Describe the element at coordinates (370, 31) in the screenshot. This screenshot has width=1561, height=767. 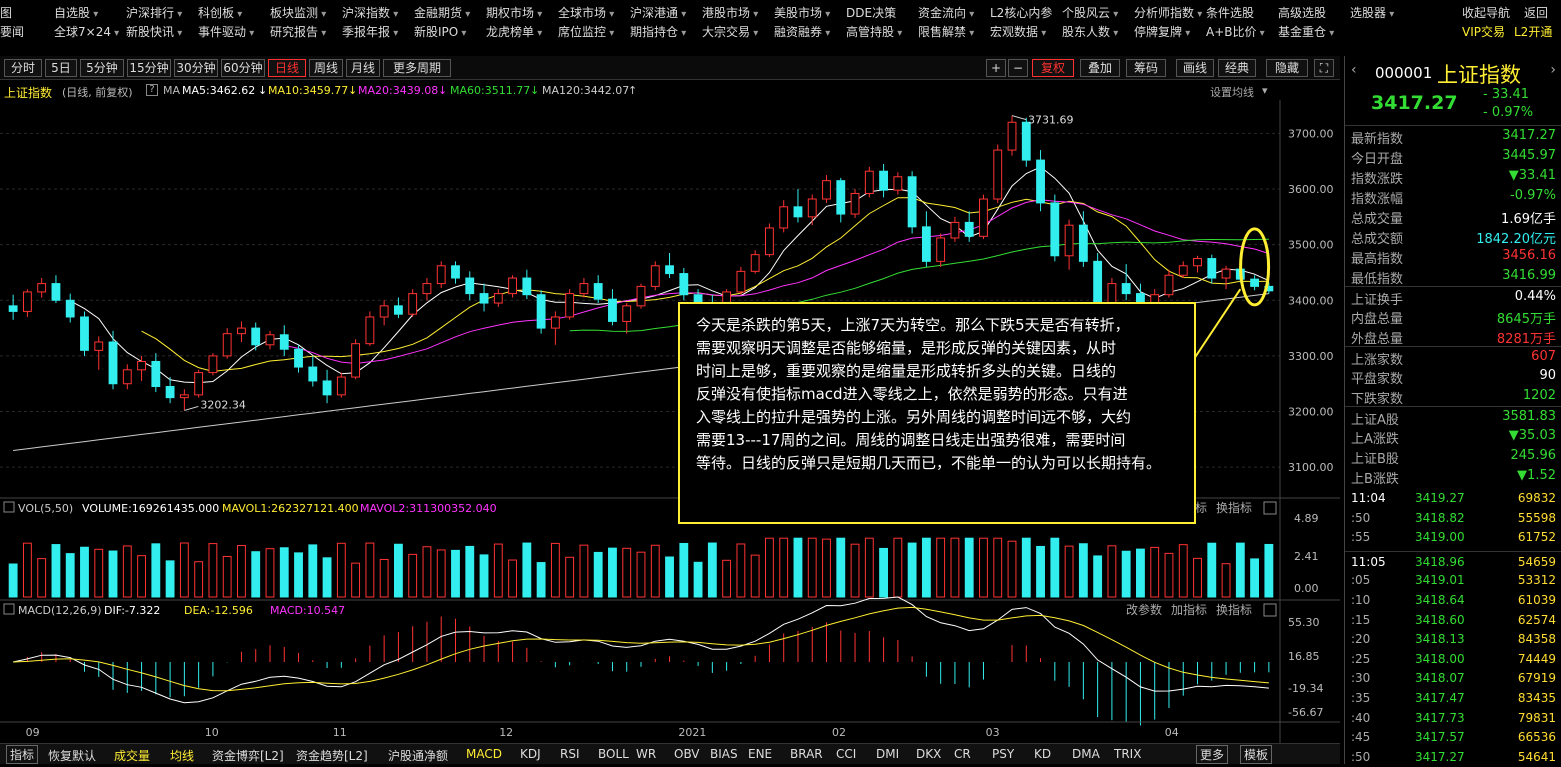
I see `menu-item: 季报年报` at that location.